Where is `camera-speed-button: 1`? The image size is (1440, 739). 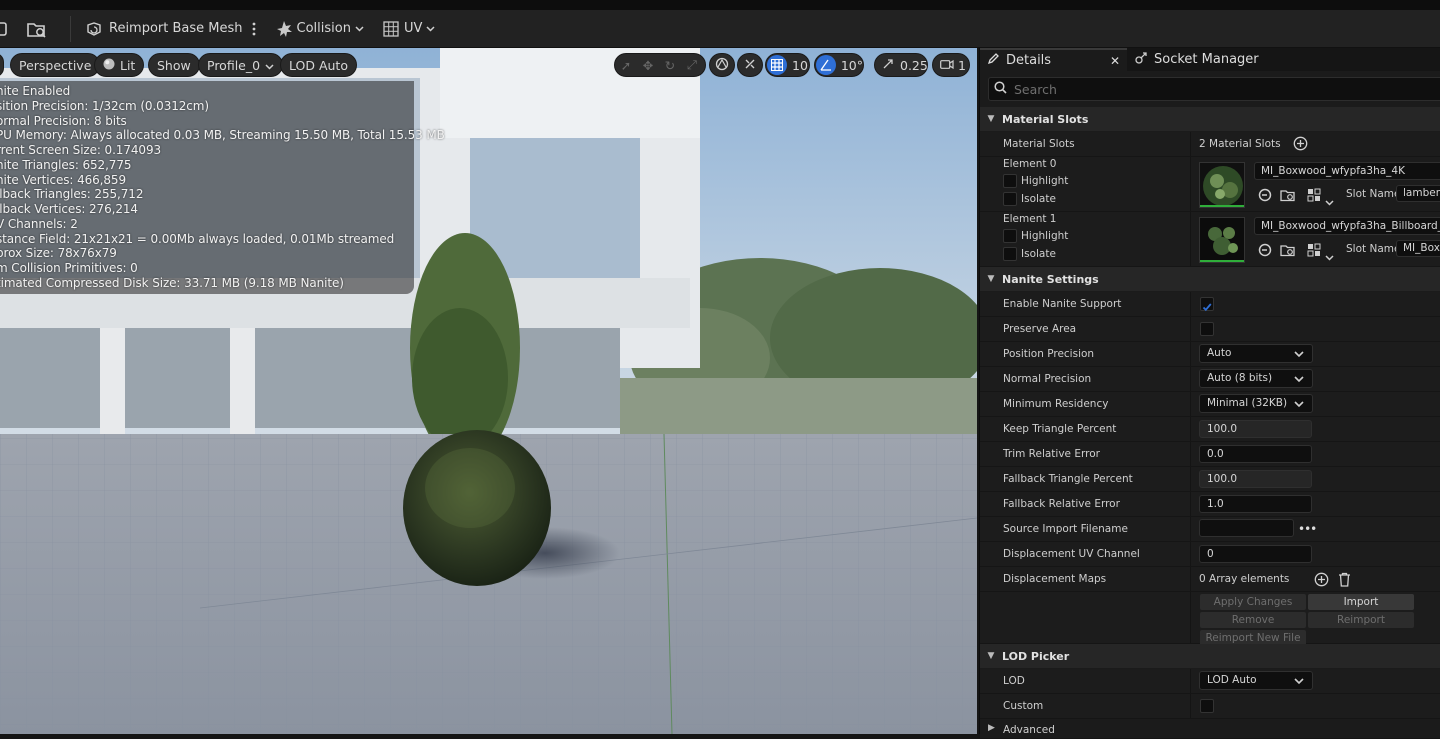
camera-speed-button: 1 is located at coordinates (951, 65).